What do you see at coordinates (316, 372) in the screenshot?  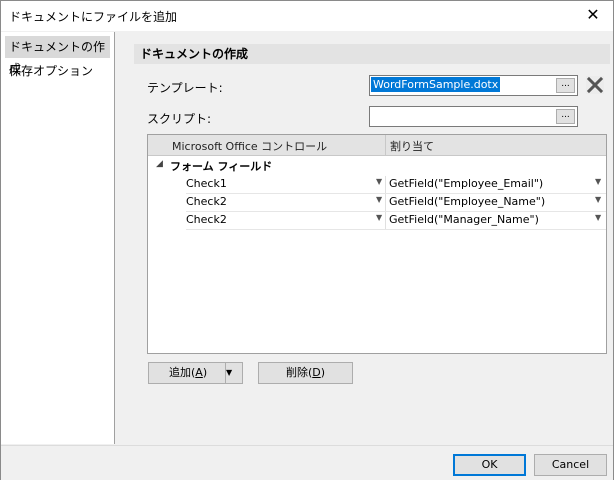 I see `delete-mnemonic: D` at bounding box center [316, 372].